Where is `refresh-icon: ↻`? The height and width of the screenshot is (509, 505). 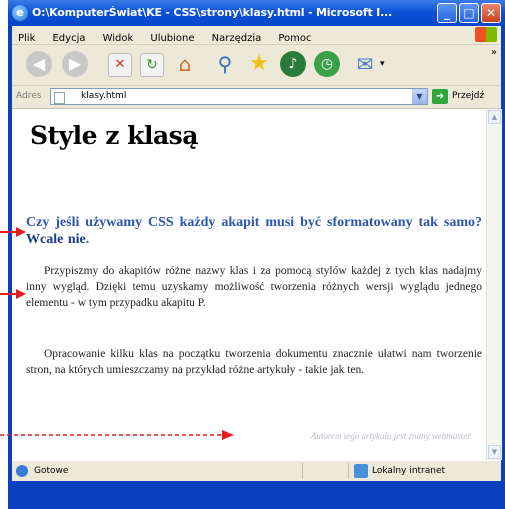 refresh-icon: ↻ is located at coordinates (152, 65).